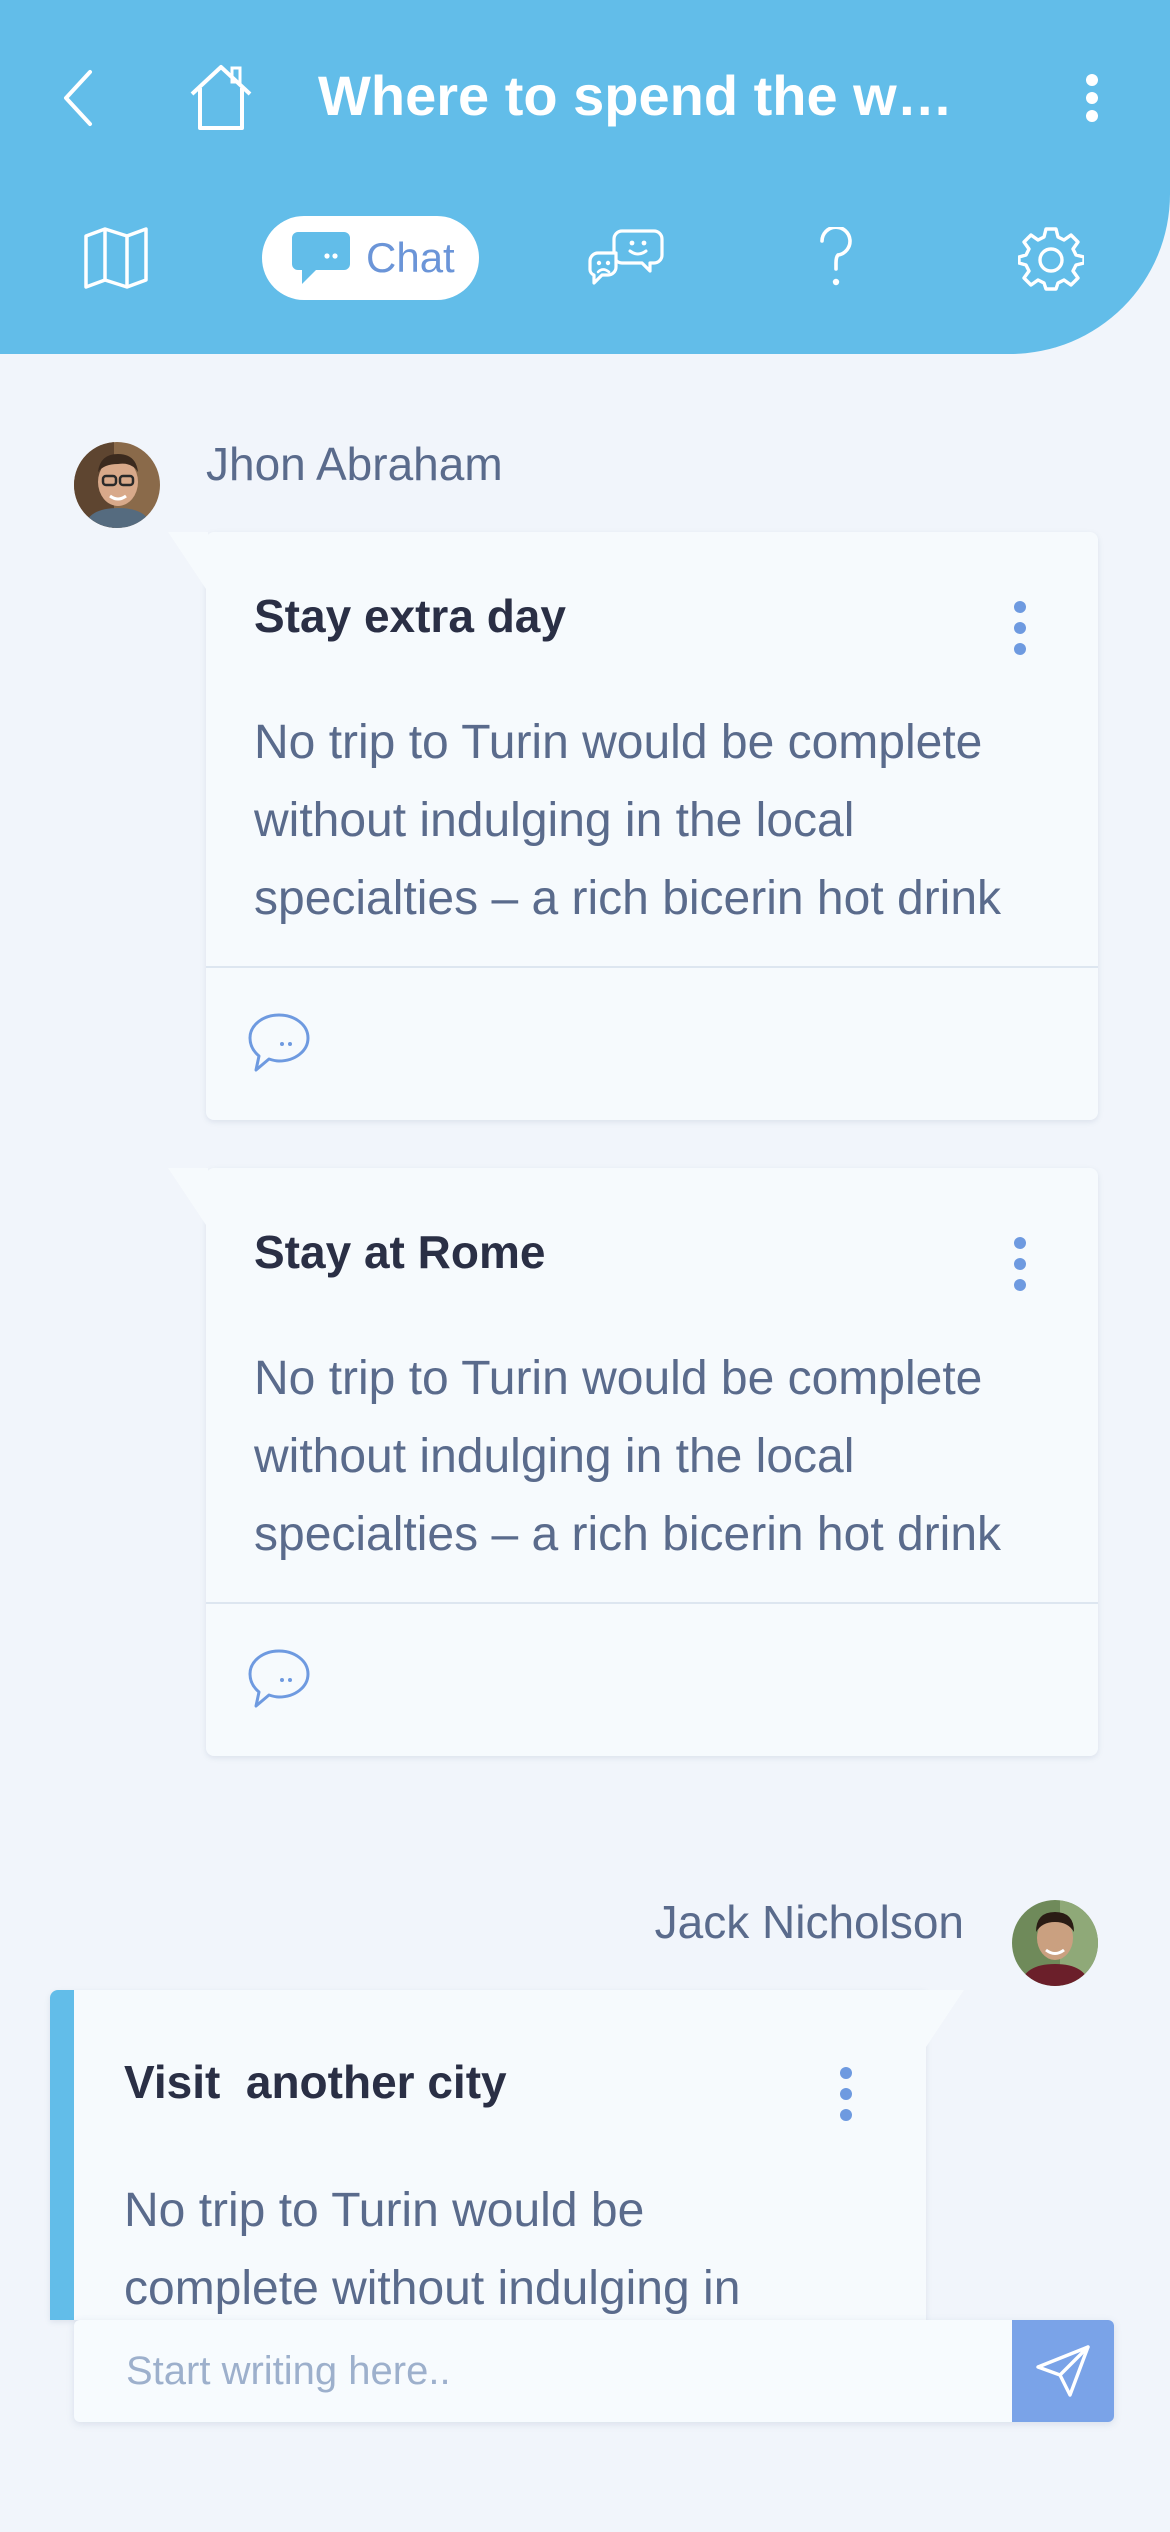  I want to click on sender-name: Jack Nicholson, so click(809, 1922).